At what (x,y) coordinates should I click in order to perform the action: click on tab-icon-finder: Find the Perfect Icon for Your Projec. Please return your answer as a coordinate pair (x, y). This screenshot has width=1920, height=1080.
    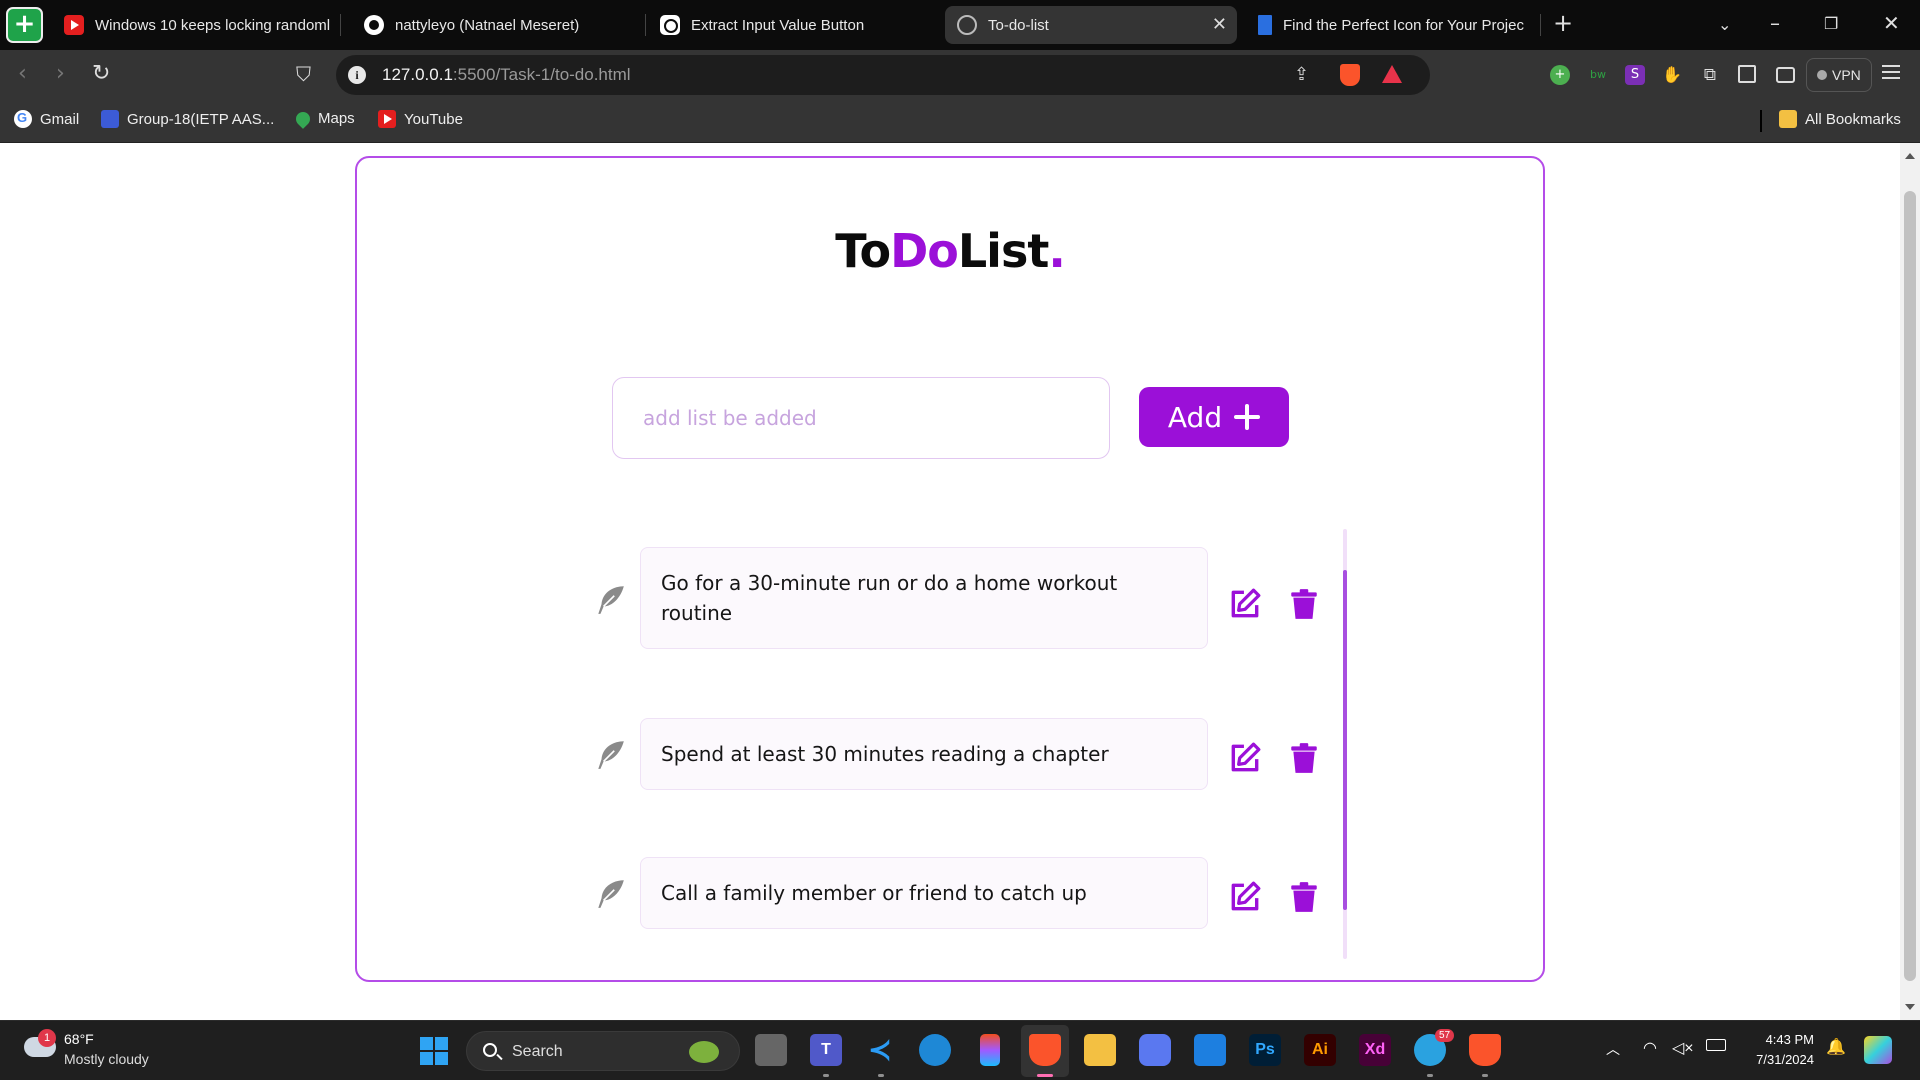
    Looking at the image, I should click on (1387, 25).